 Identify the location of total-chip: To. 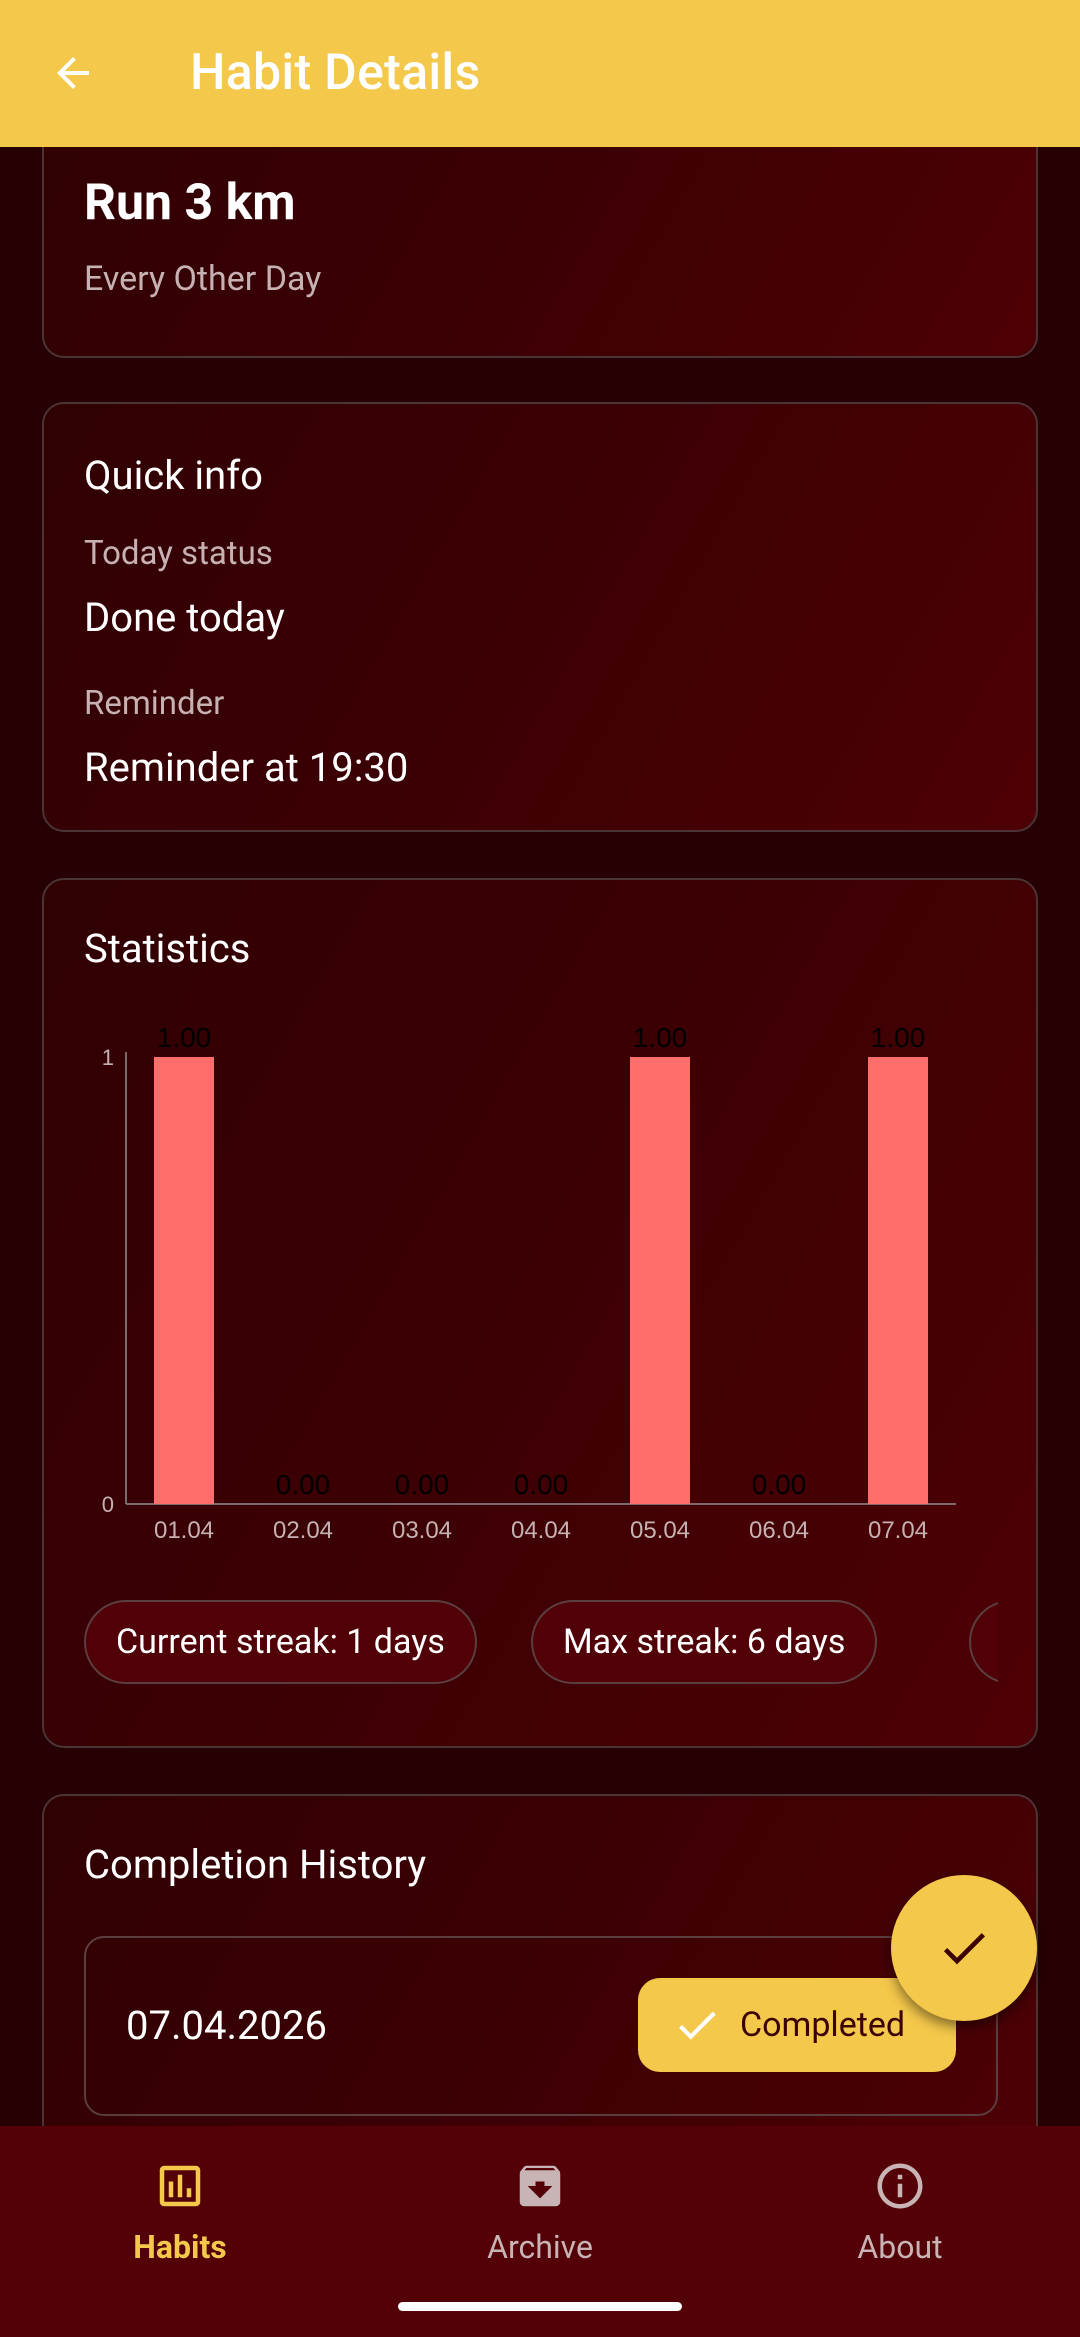
(983, 1642).